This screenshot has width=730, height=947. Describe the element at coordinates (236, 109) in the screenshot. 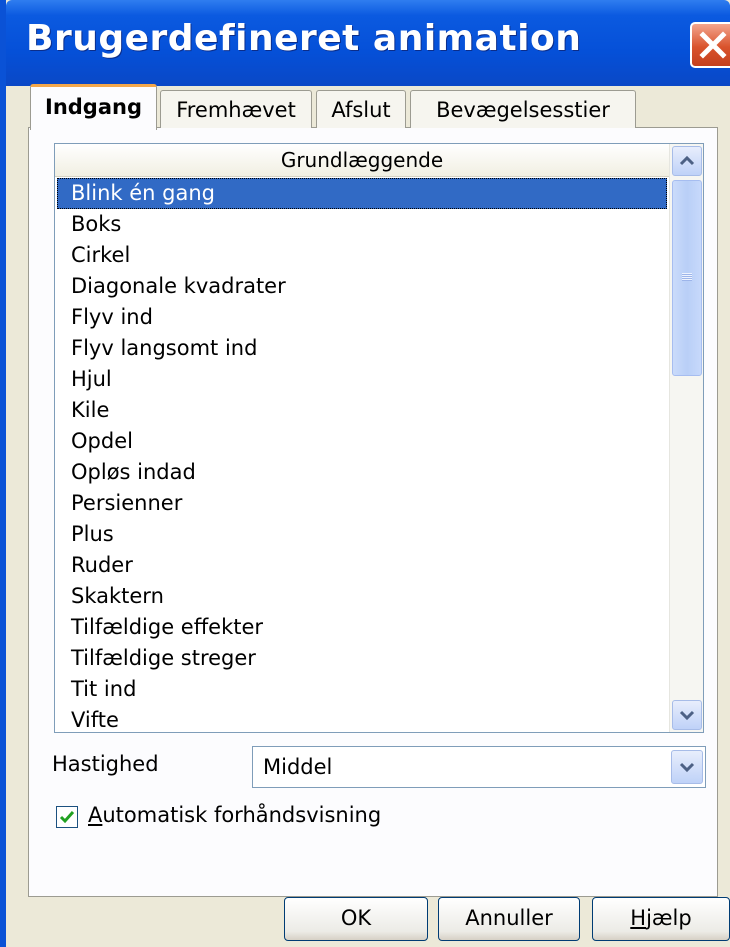

I see `tab-fremhaevet: Fremhævet` at that location.